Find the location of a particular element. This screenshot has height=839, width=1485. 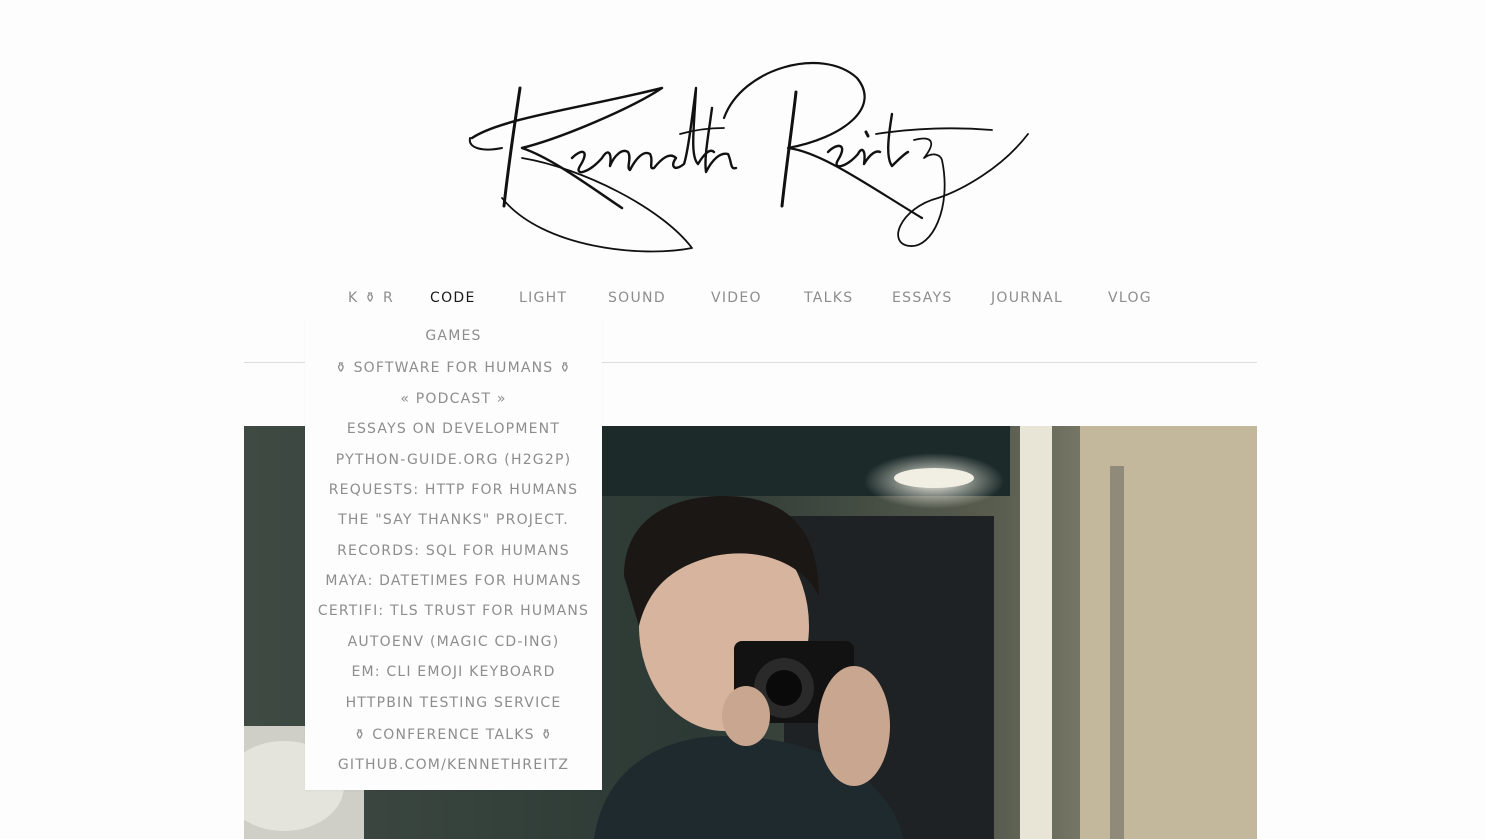

dropdown-item-software-for-humans: ⚱ SOFTWARE FOR HUMANS ⚱ is located at coordinates (453, 368).